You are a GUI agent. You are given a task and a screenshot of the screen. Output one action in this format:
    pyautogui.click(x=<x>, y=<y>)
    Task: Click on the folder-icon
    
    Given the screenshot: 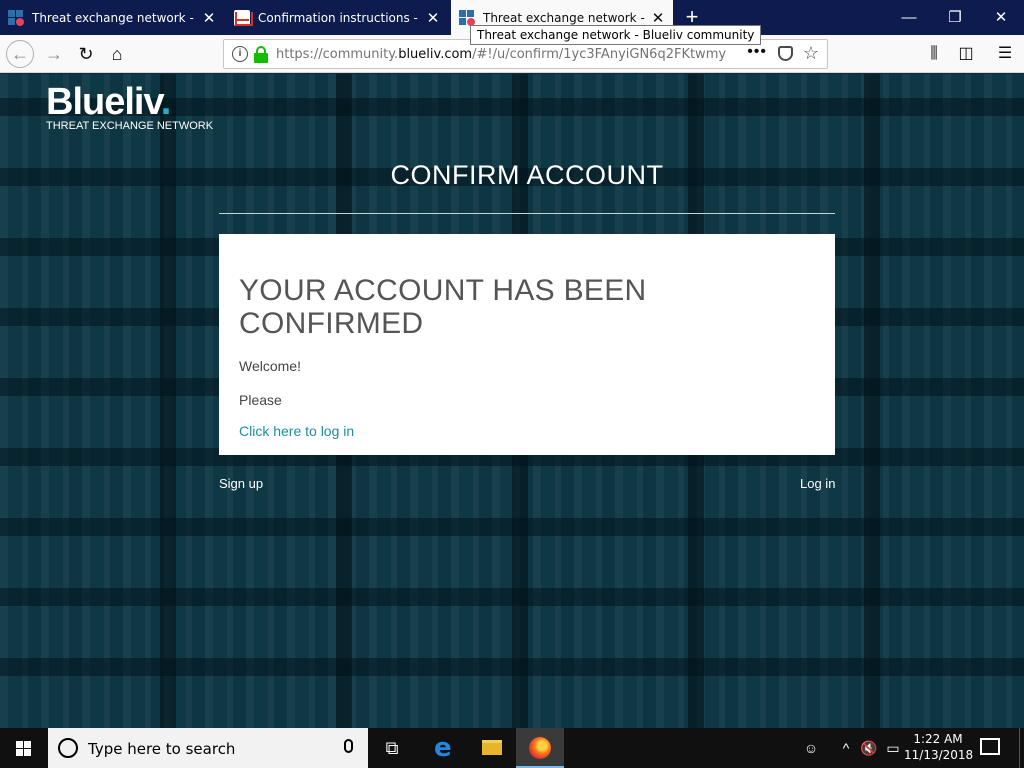 What is the action you would take?
    pyautogui.click(x=492, y=747)
    